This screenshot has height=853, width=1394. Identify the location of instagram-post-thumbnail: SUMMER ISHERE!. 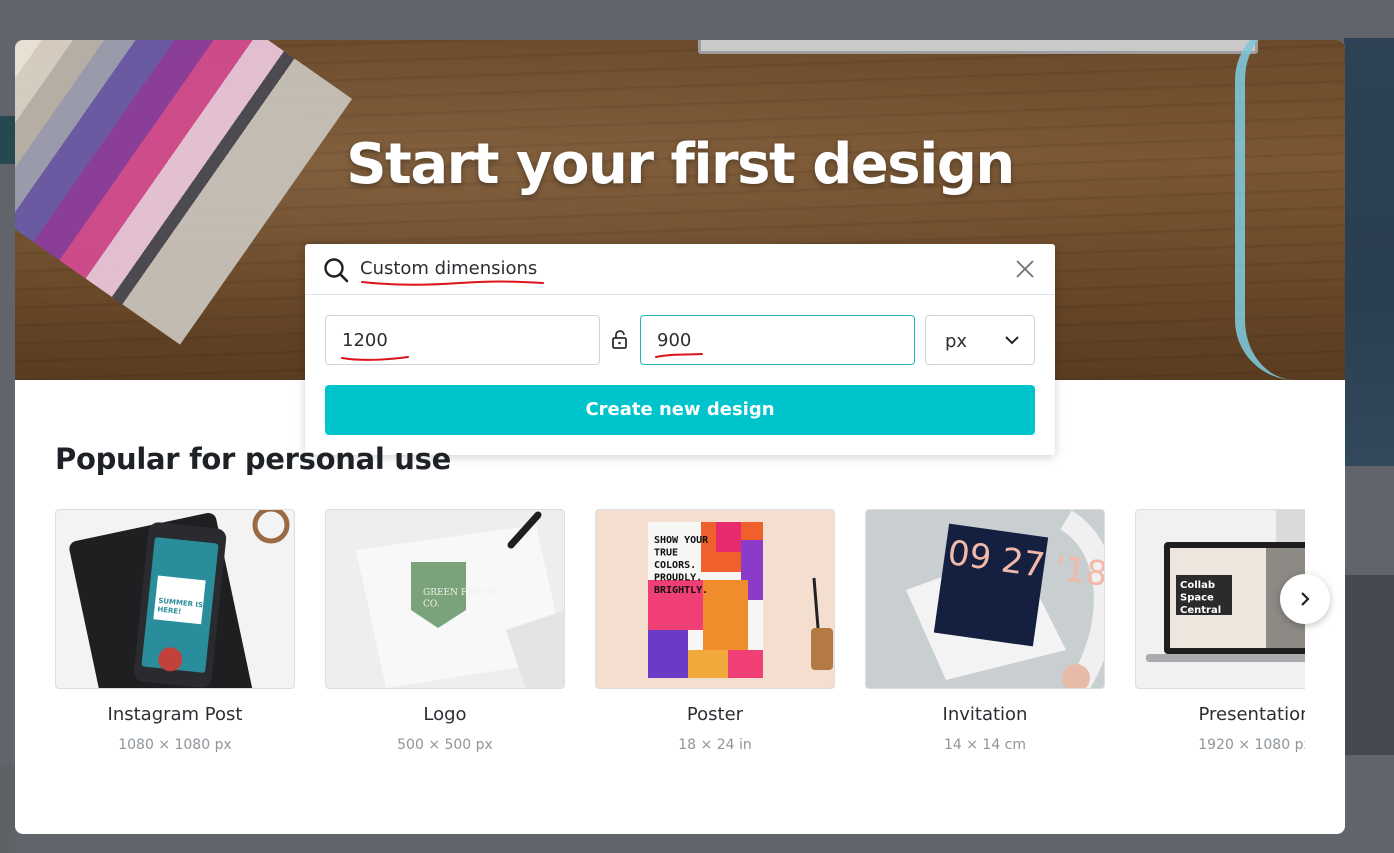
(179, 599).